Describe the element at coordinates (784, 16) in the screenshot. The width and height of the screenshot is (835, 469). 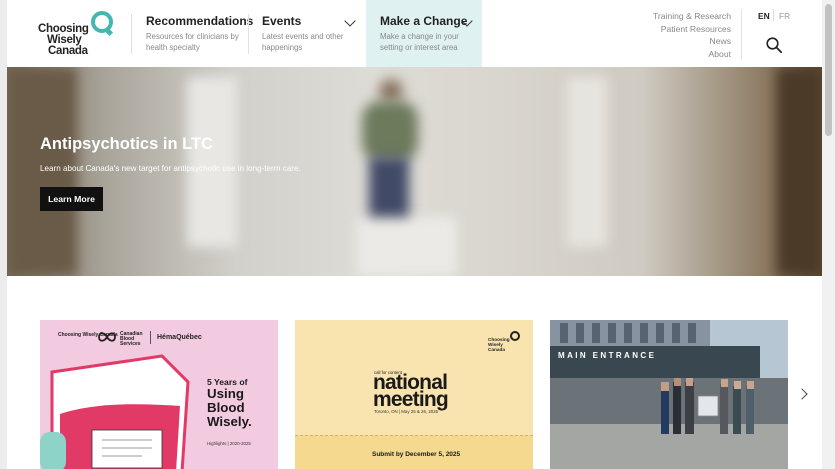
I see `lang-fr: FR` at that location.